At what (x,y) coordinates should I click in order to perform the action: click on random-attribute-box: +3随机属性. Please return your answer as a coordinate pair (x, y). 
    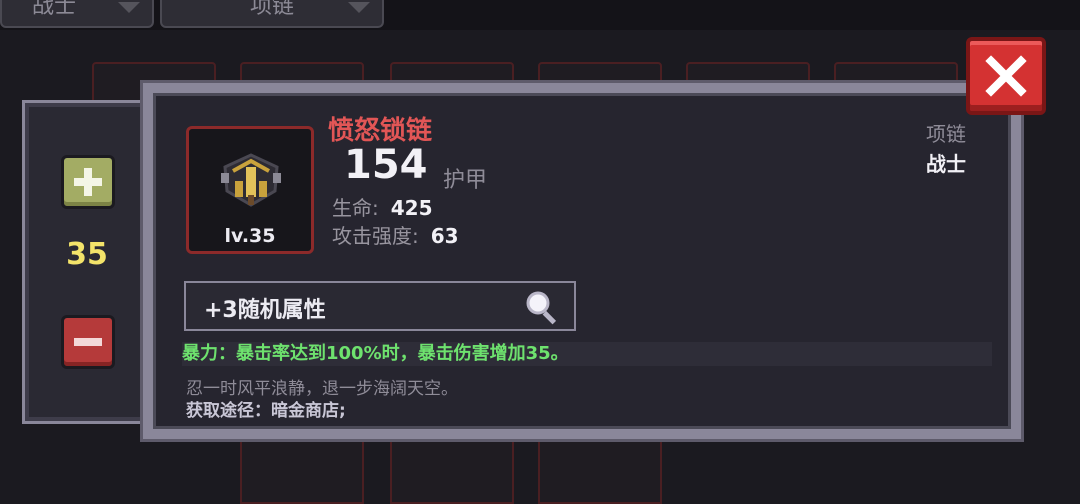
    Looking at the image, I should click on (380, 306).